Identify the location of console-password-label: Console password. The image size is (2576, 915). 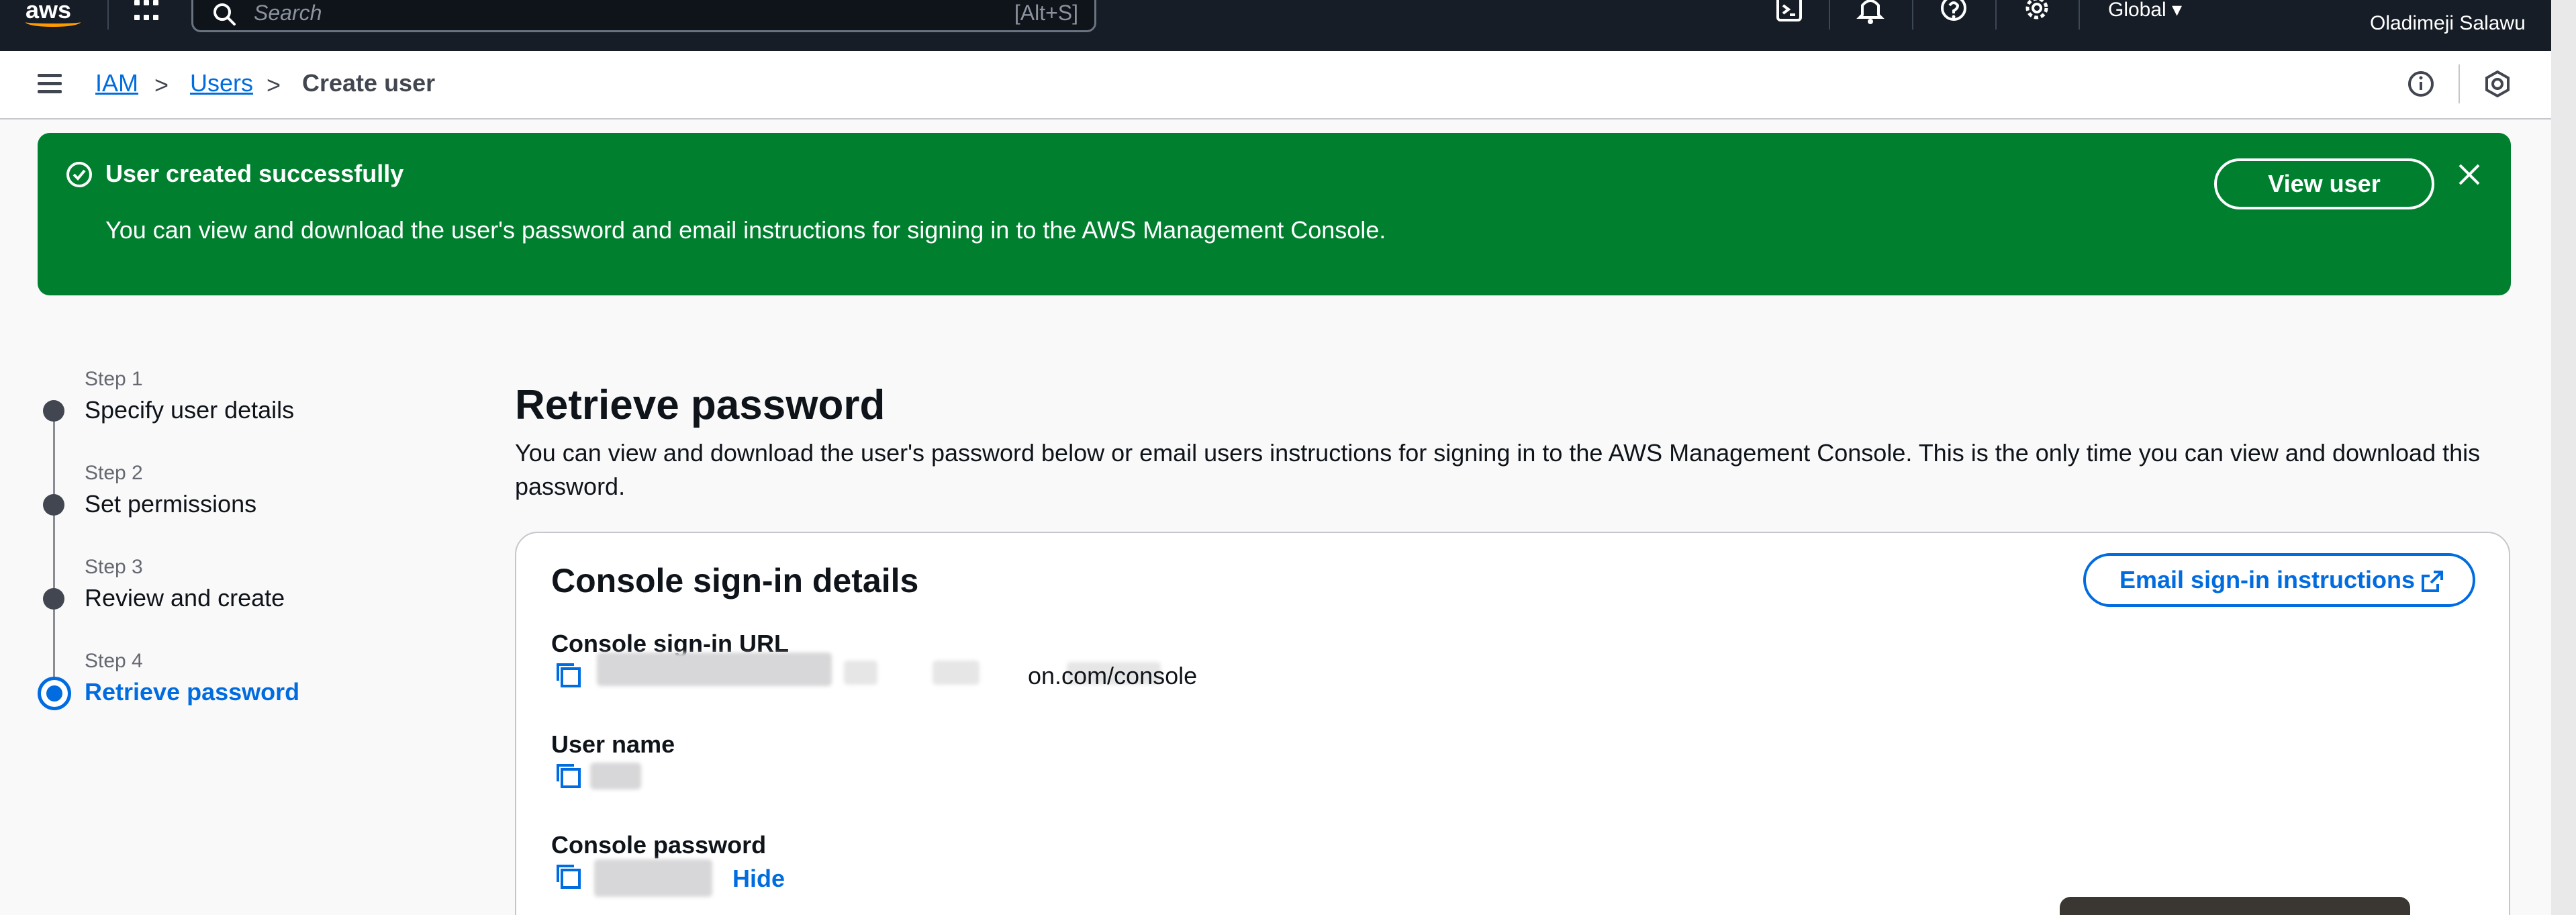
(659, 845).